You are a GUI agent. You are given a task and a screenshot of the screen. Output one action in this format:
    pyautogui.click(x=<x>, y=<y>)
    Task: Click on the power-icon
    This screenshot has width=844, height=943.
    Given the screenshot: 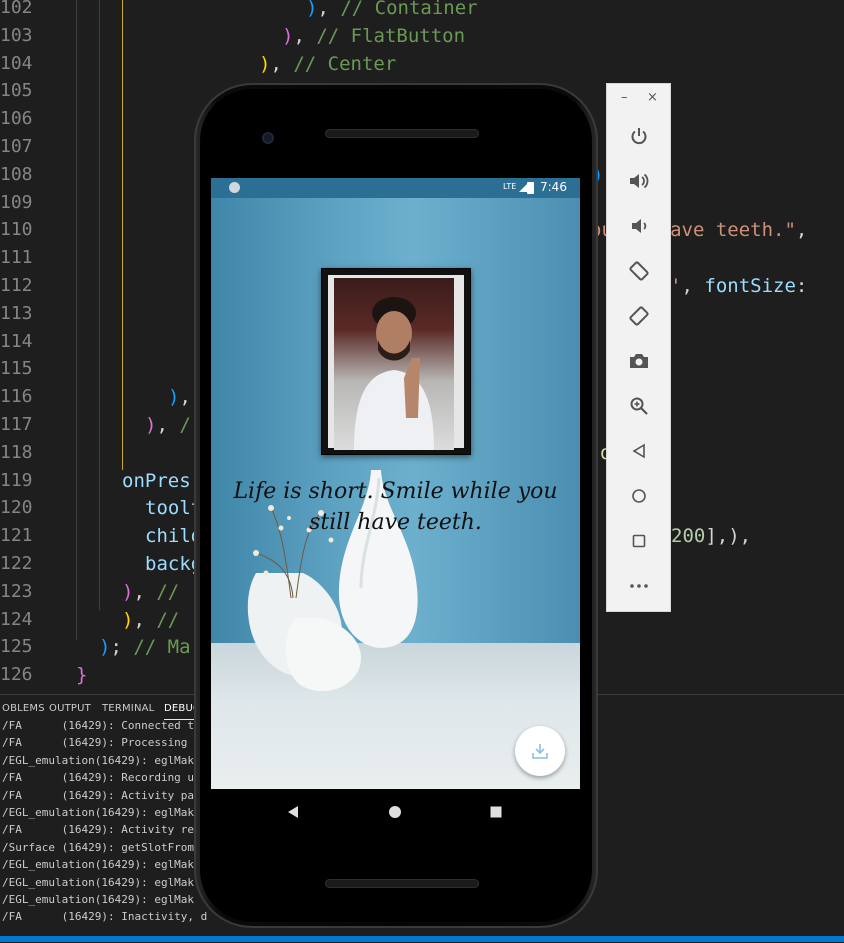 What is the action you would take?
    pyautogui.click(x=639, y=136)
    